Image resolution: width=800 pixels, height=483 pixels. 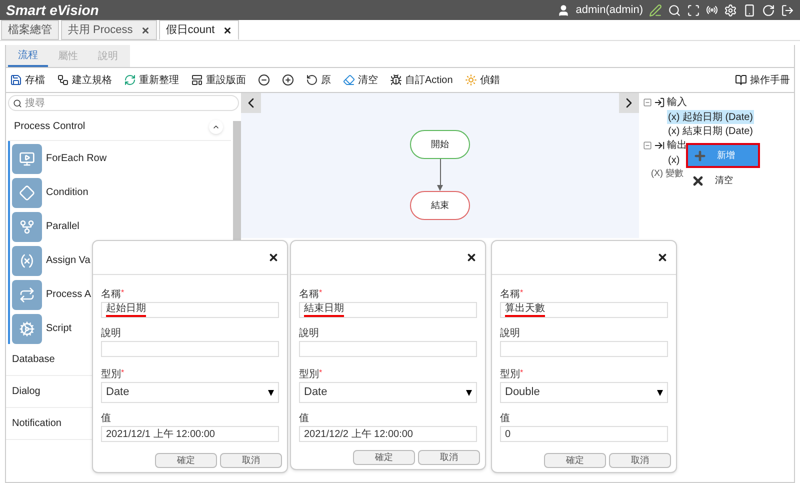 I want to click on field-value: 0, so click(x=508, y=435).